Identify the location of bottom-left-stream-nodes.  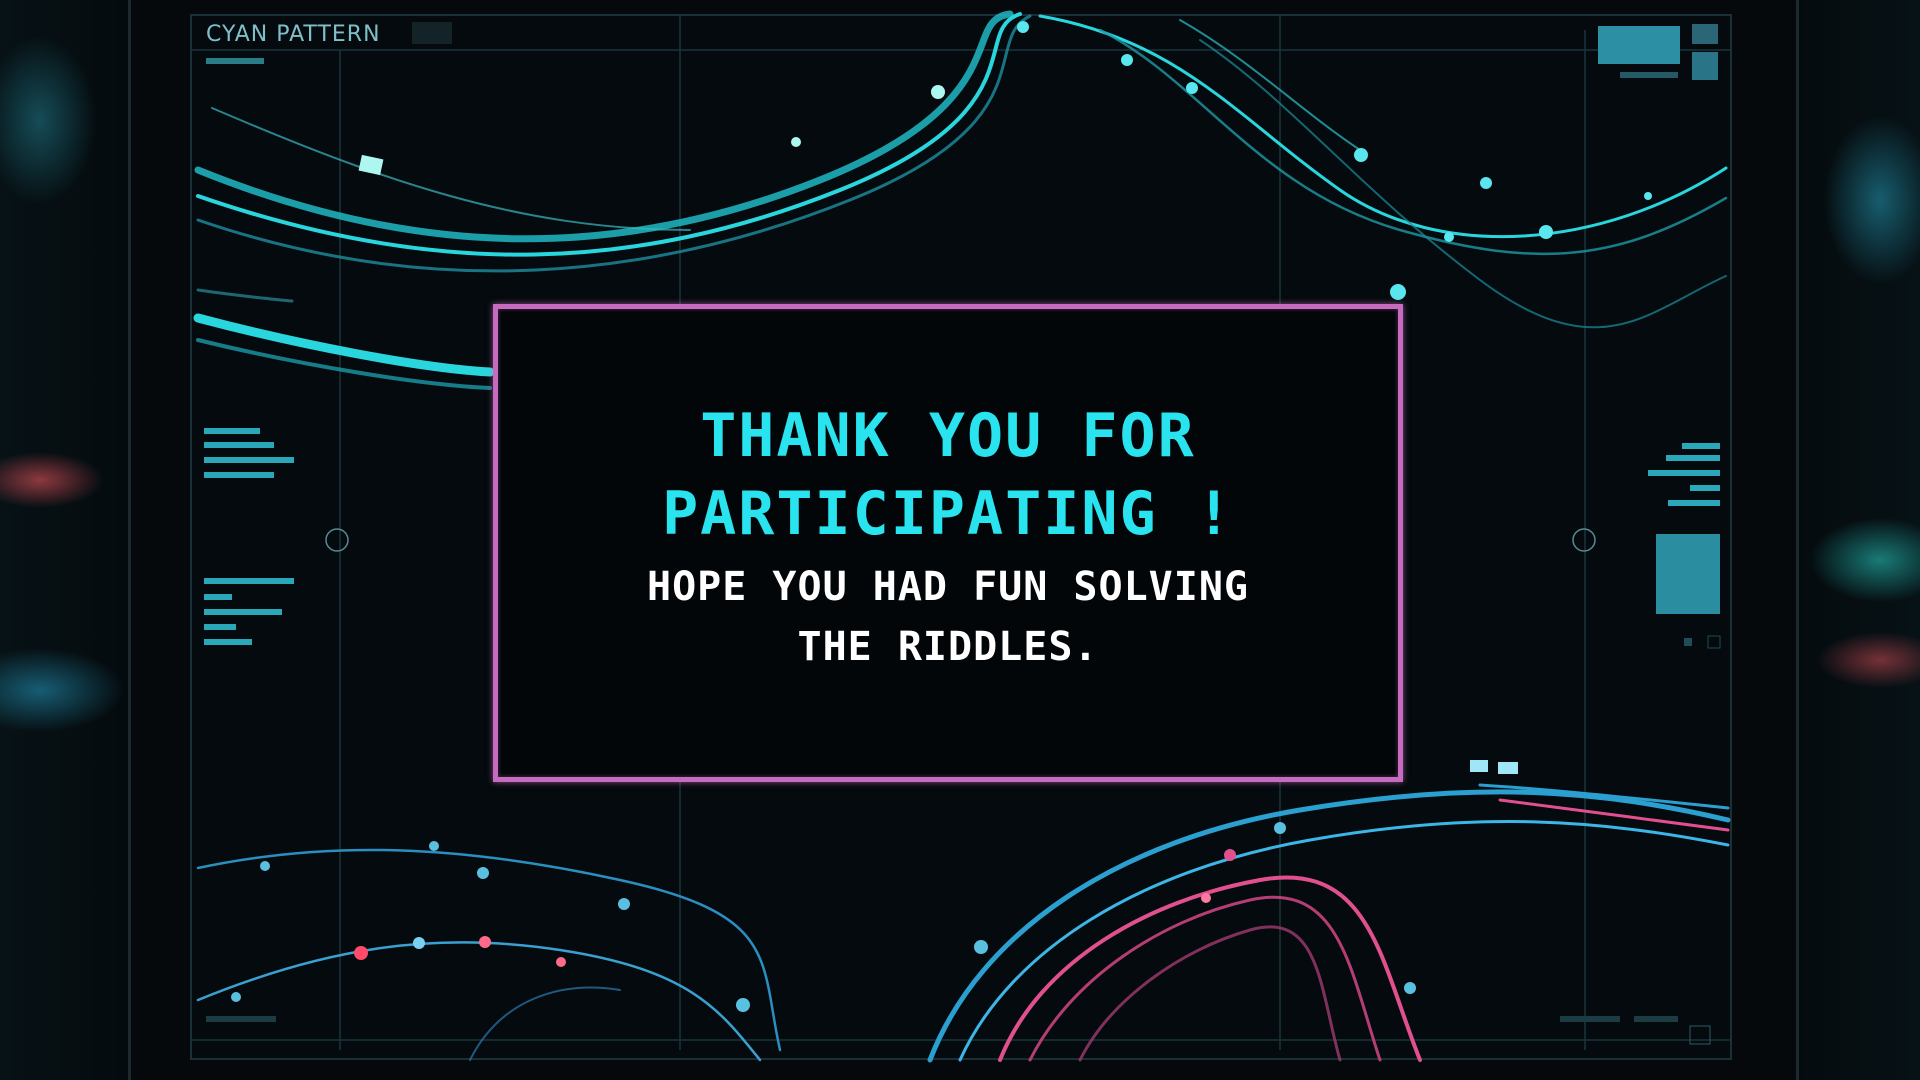
(490, 926).